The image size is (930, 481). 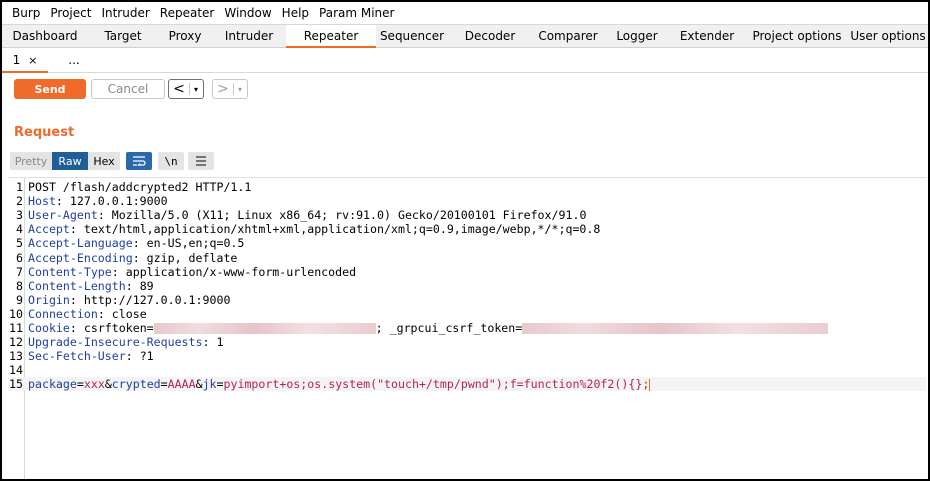 What do you see at coordinates (19, 257) in the screenshot?
I see `line-number: 6` at bounding box center [19, 257].